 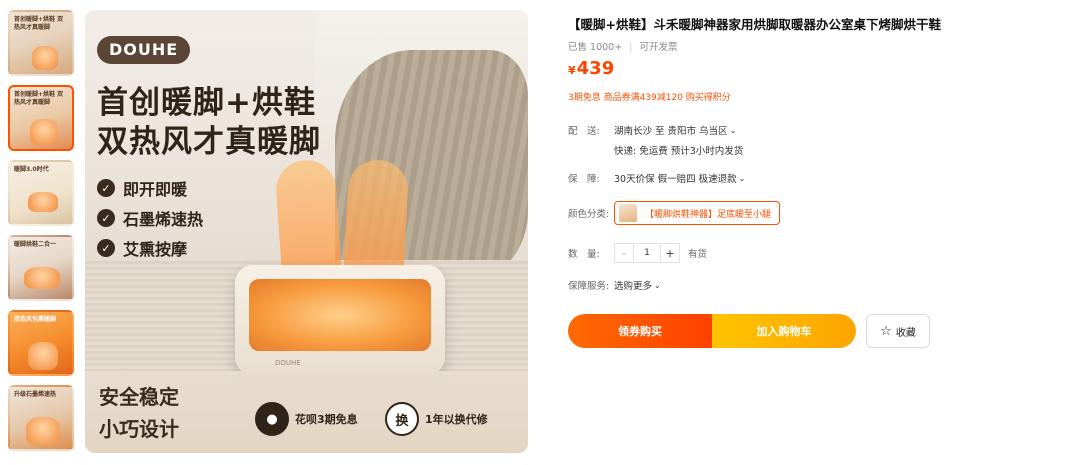 What do you see at coordinates (754, 24) in the screenshot?
I see `product-title: 【暖脚+烘鞋】斗禾暖脚神器家用烘脚取暖器办公室桌下烤脚烘干鞋` at bounding box center [754, 24].